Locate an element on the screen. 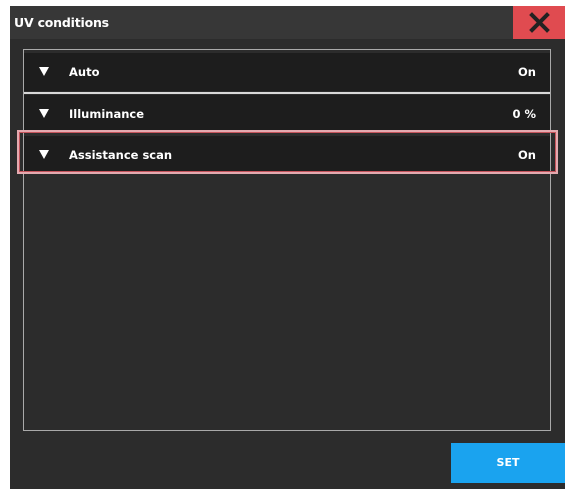 The height and width of the screenshot is (489, 565). close-button is located at coordinates (539, 22).